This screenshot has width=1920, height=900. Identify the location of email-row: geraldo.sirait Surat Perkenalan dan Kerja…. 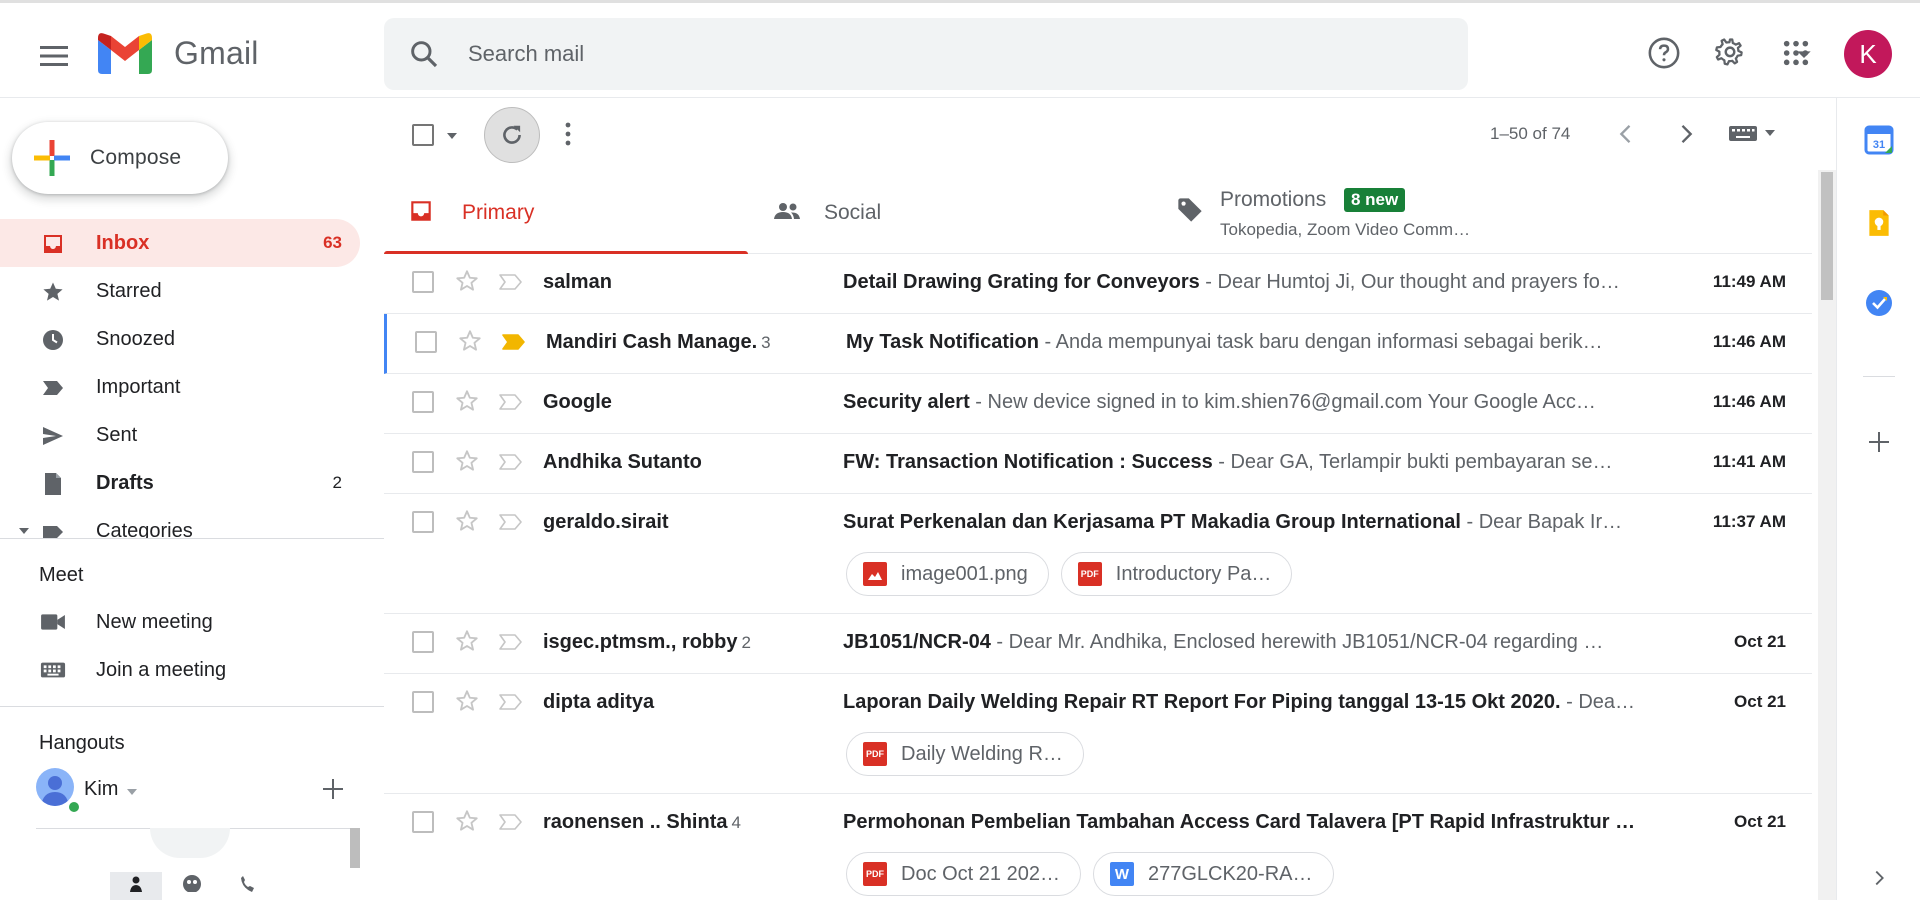
(1098, 554).